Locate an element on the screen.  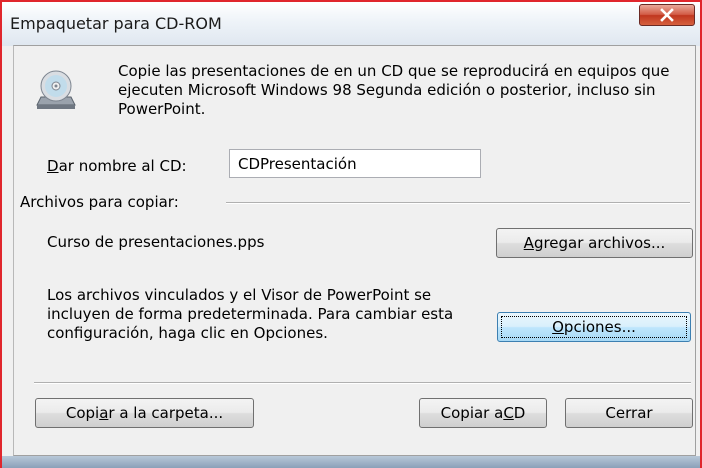
copy-to-cd-button: Copiar a CD is located at coordinates (483, 413).